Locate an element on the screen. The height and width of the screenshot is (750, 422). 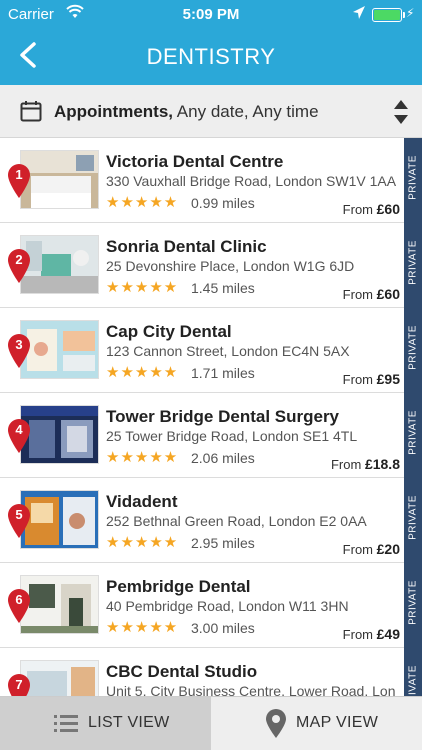
result-number: 7 is located at coordinates (19, 684).